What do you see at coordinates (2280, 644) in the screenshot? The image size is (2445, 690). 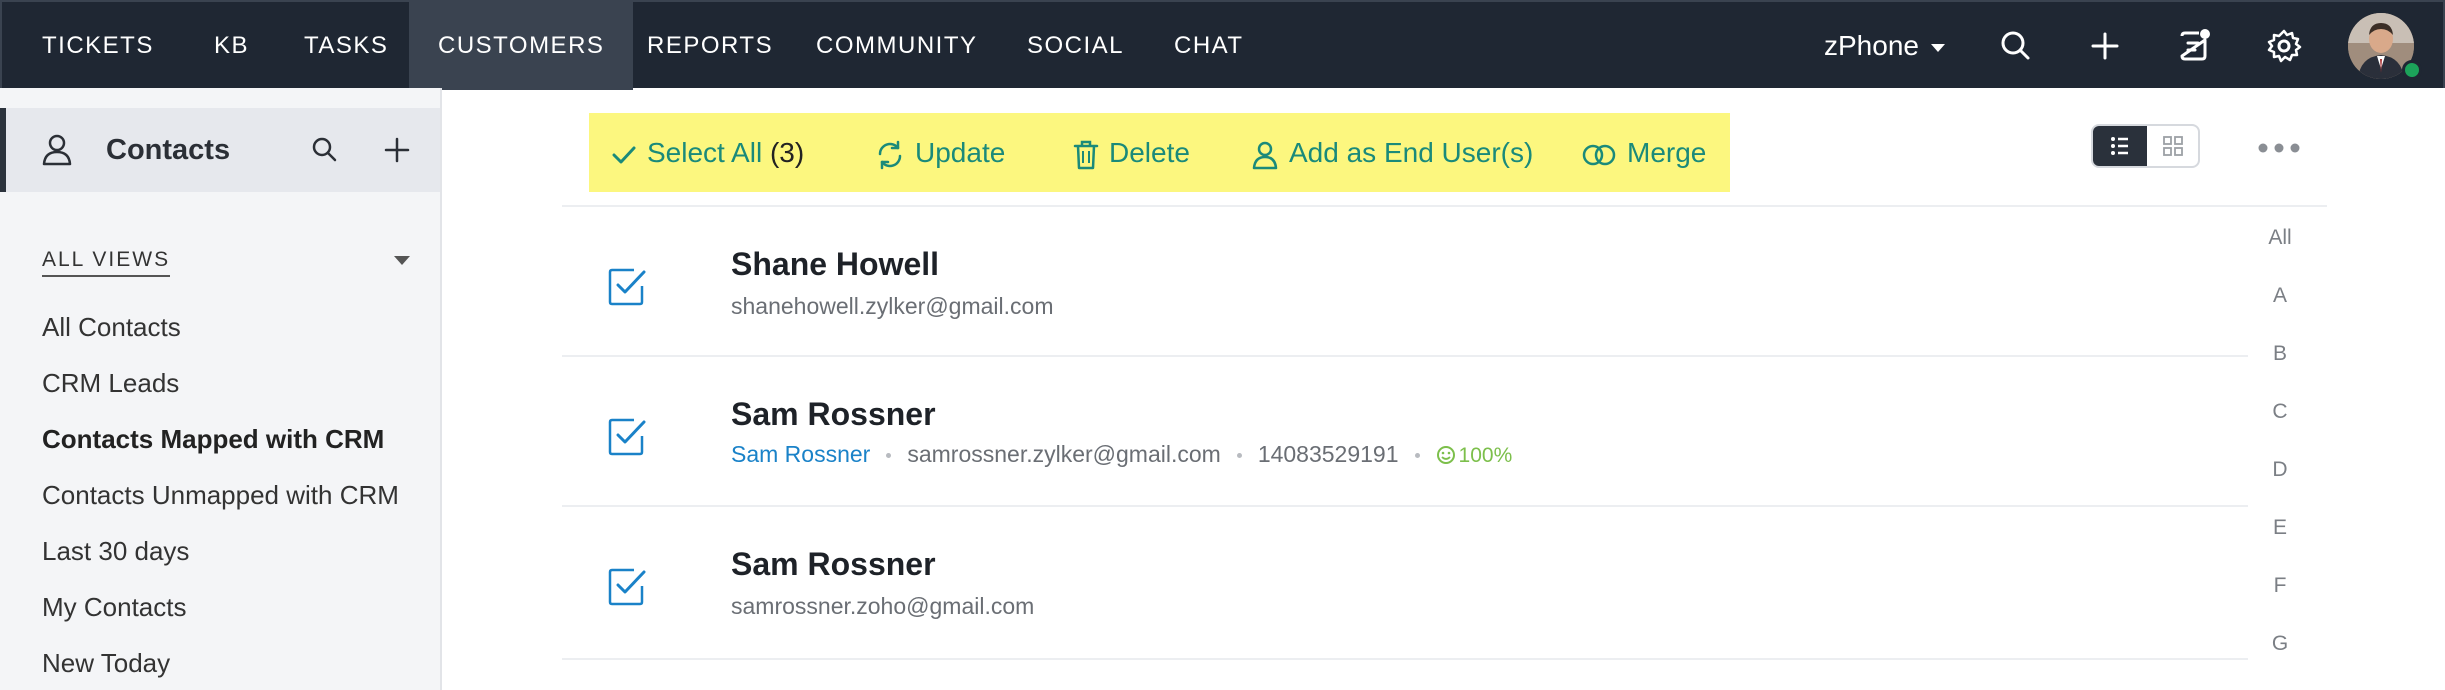 I see `alpha-filter-g: G` at bounding box center [2280, 644].